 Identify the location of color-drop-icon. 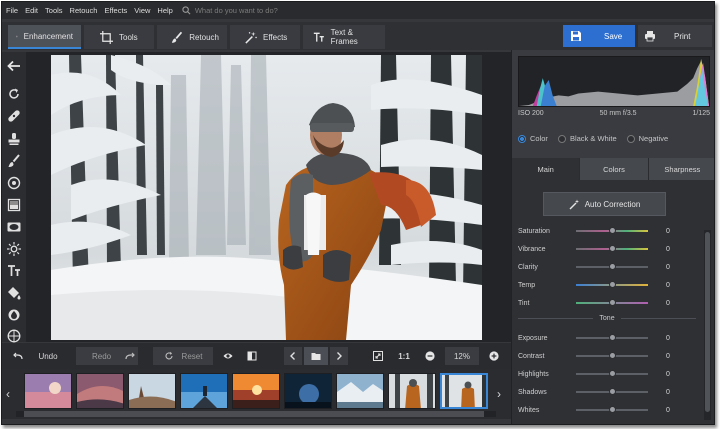
(14, 315).